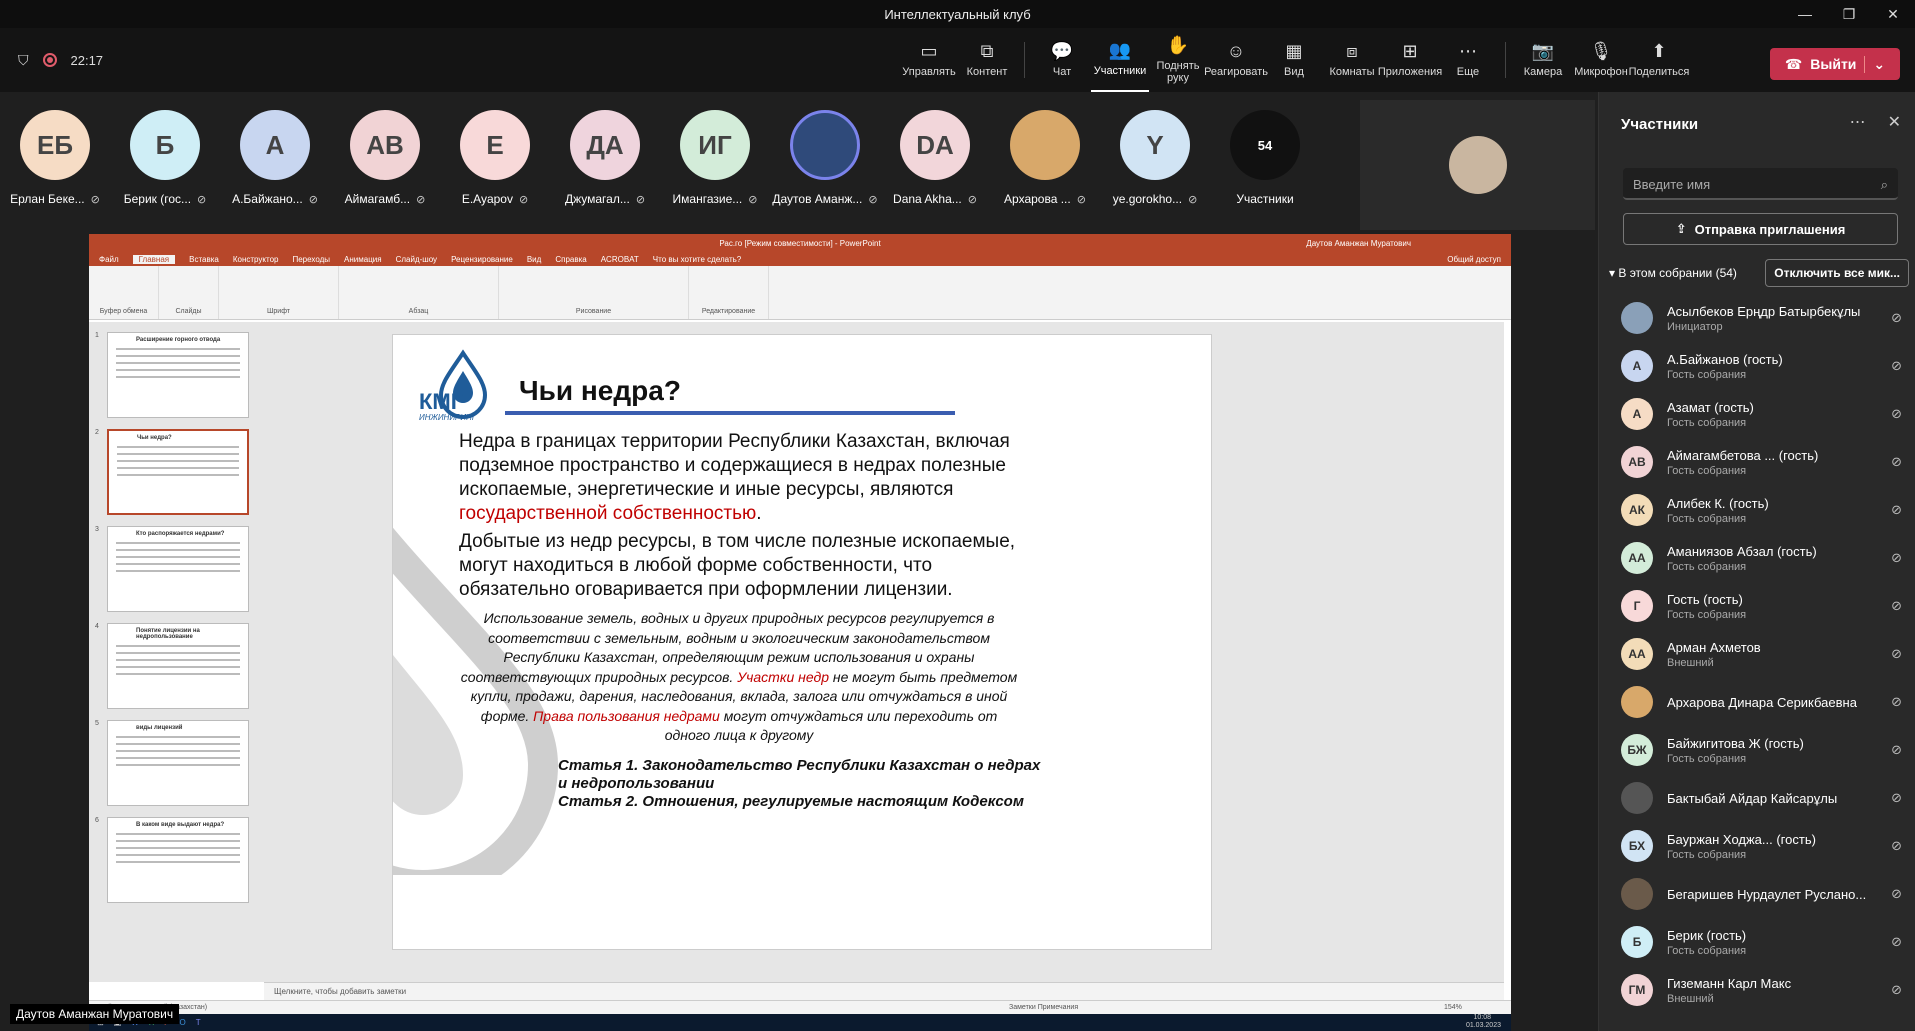 The image size is (1915, 1031). Describe the element at coordinates (178, 666) in the screenshot. I see `slide-thumbnail: Понятие лицензии на недропользование` at that location.